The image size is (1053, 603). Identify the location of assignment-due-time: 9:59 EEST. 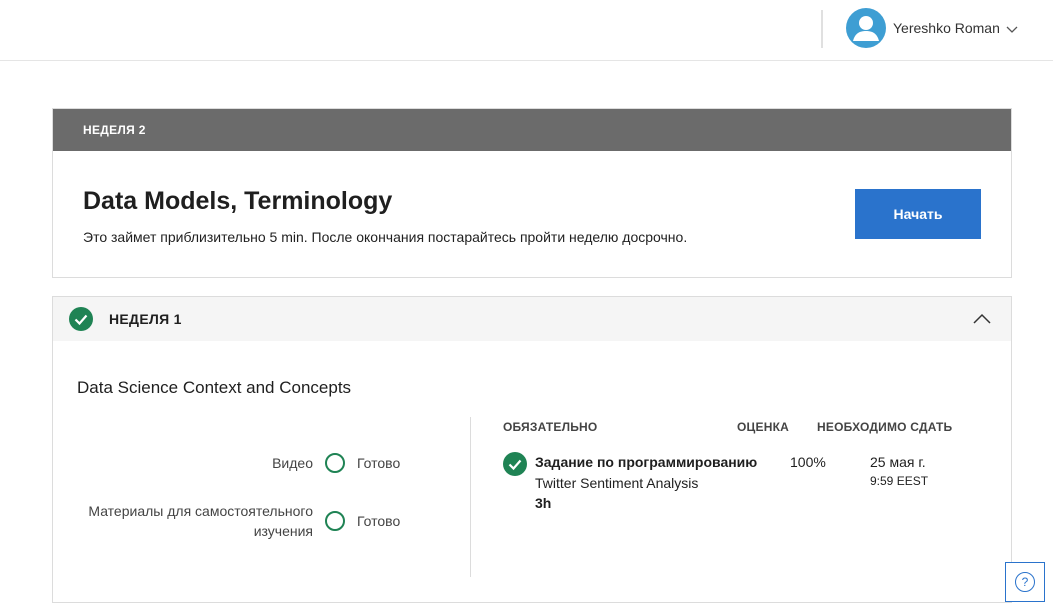
(899, 481).